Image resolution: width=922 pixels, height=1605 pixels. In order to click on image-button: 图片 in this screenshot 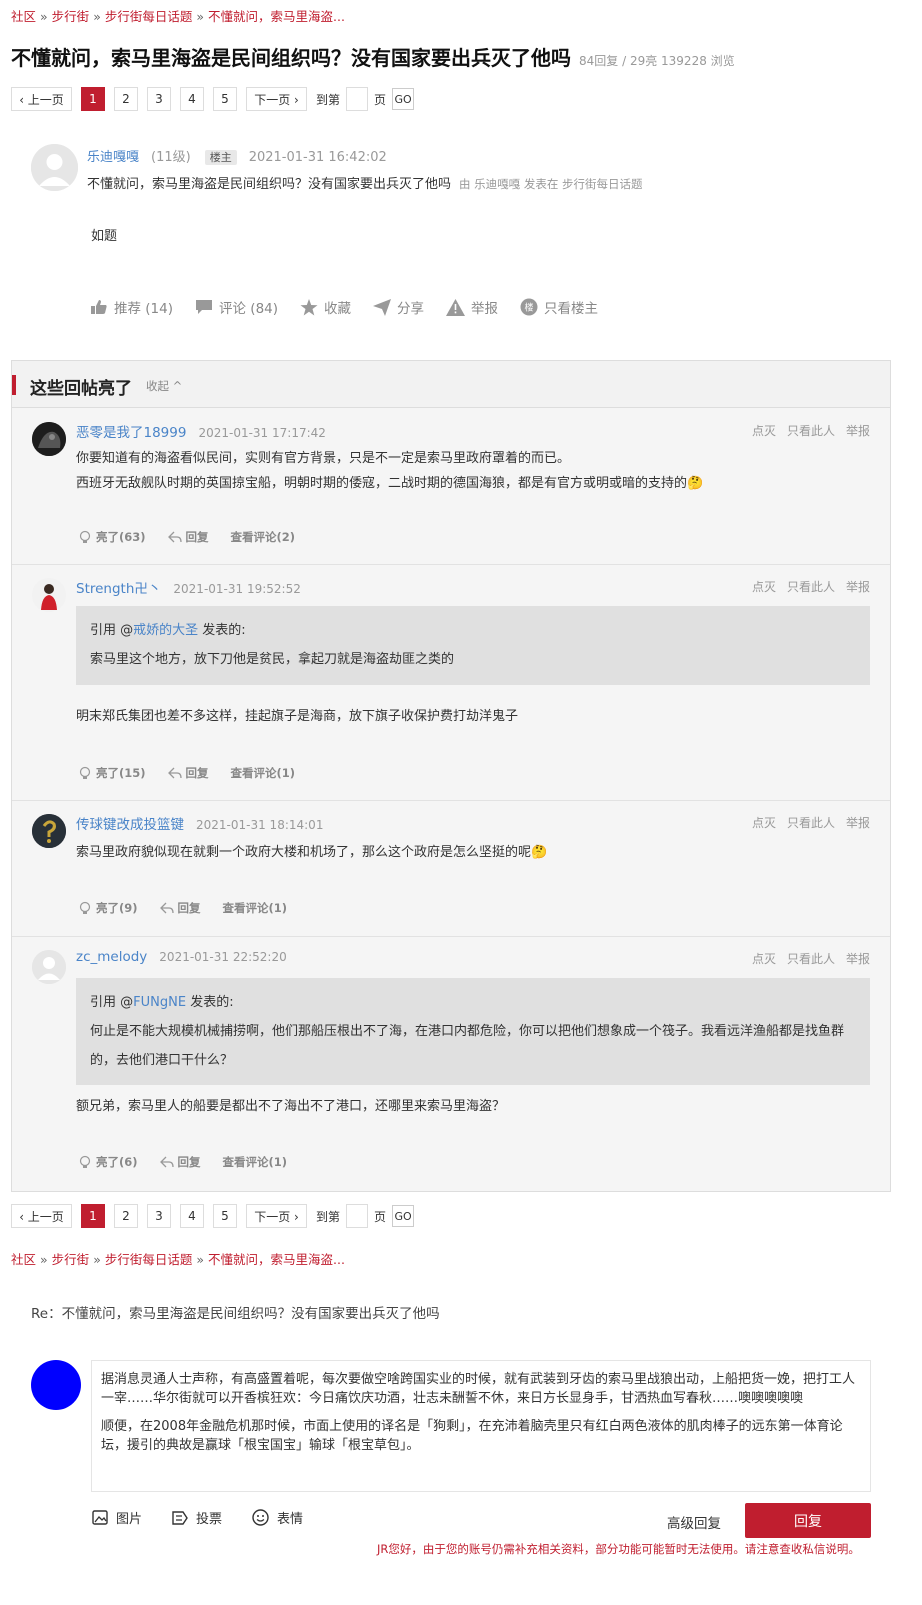, I will do `click(117, 1517)`.